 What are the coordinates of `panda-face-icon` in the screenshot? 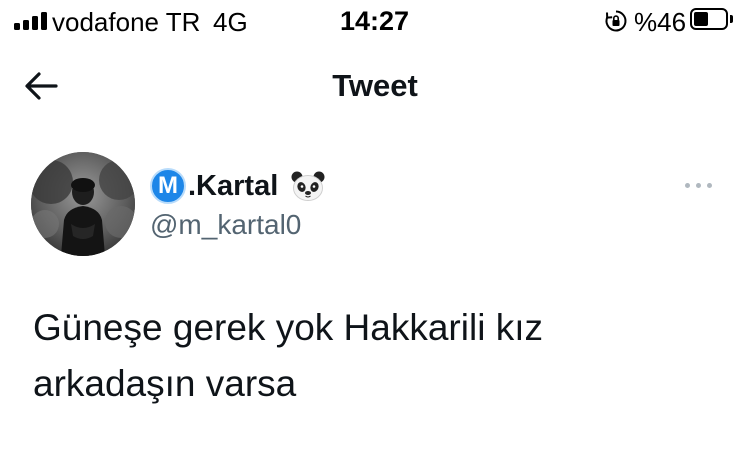 It's located at (308, 186).